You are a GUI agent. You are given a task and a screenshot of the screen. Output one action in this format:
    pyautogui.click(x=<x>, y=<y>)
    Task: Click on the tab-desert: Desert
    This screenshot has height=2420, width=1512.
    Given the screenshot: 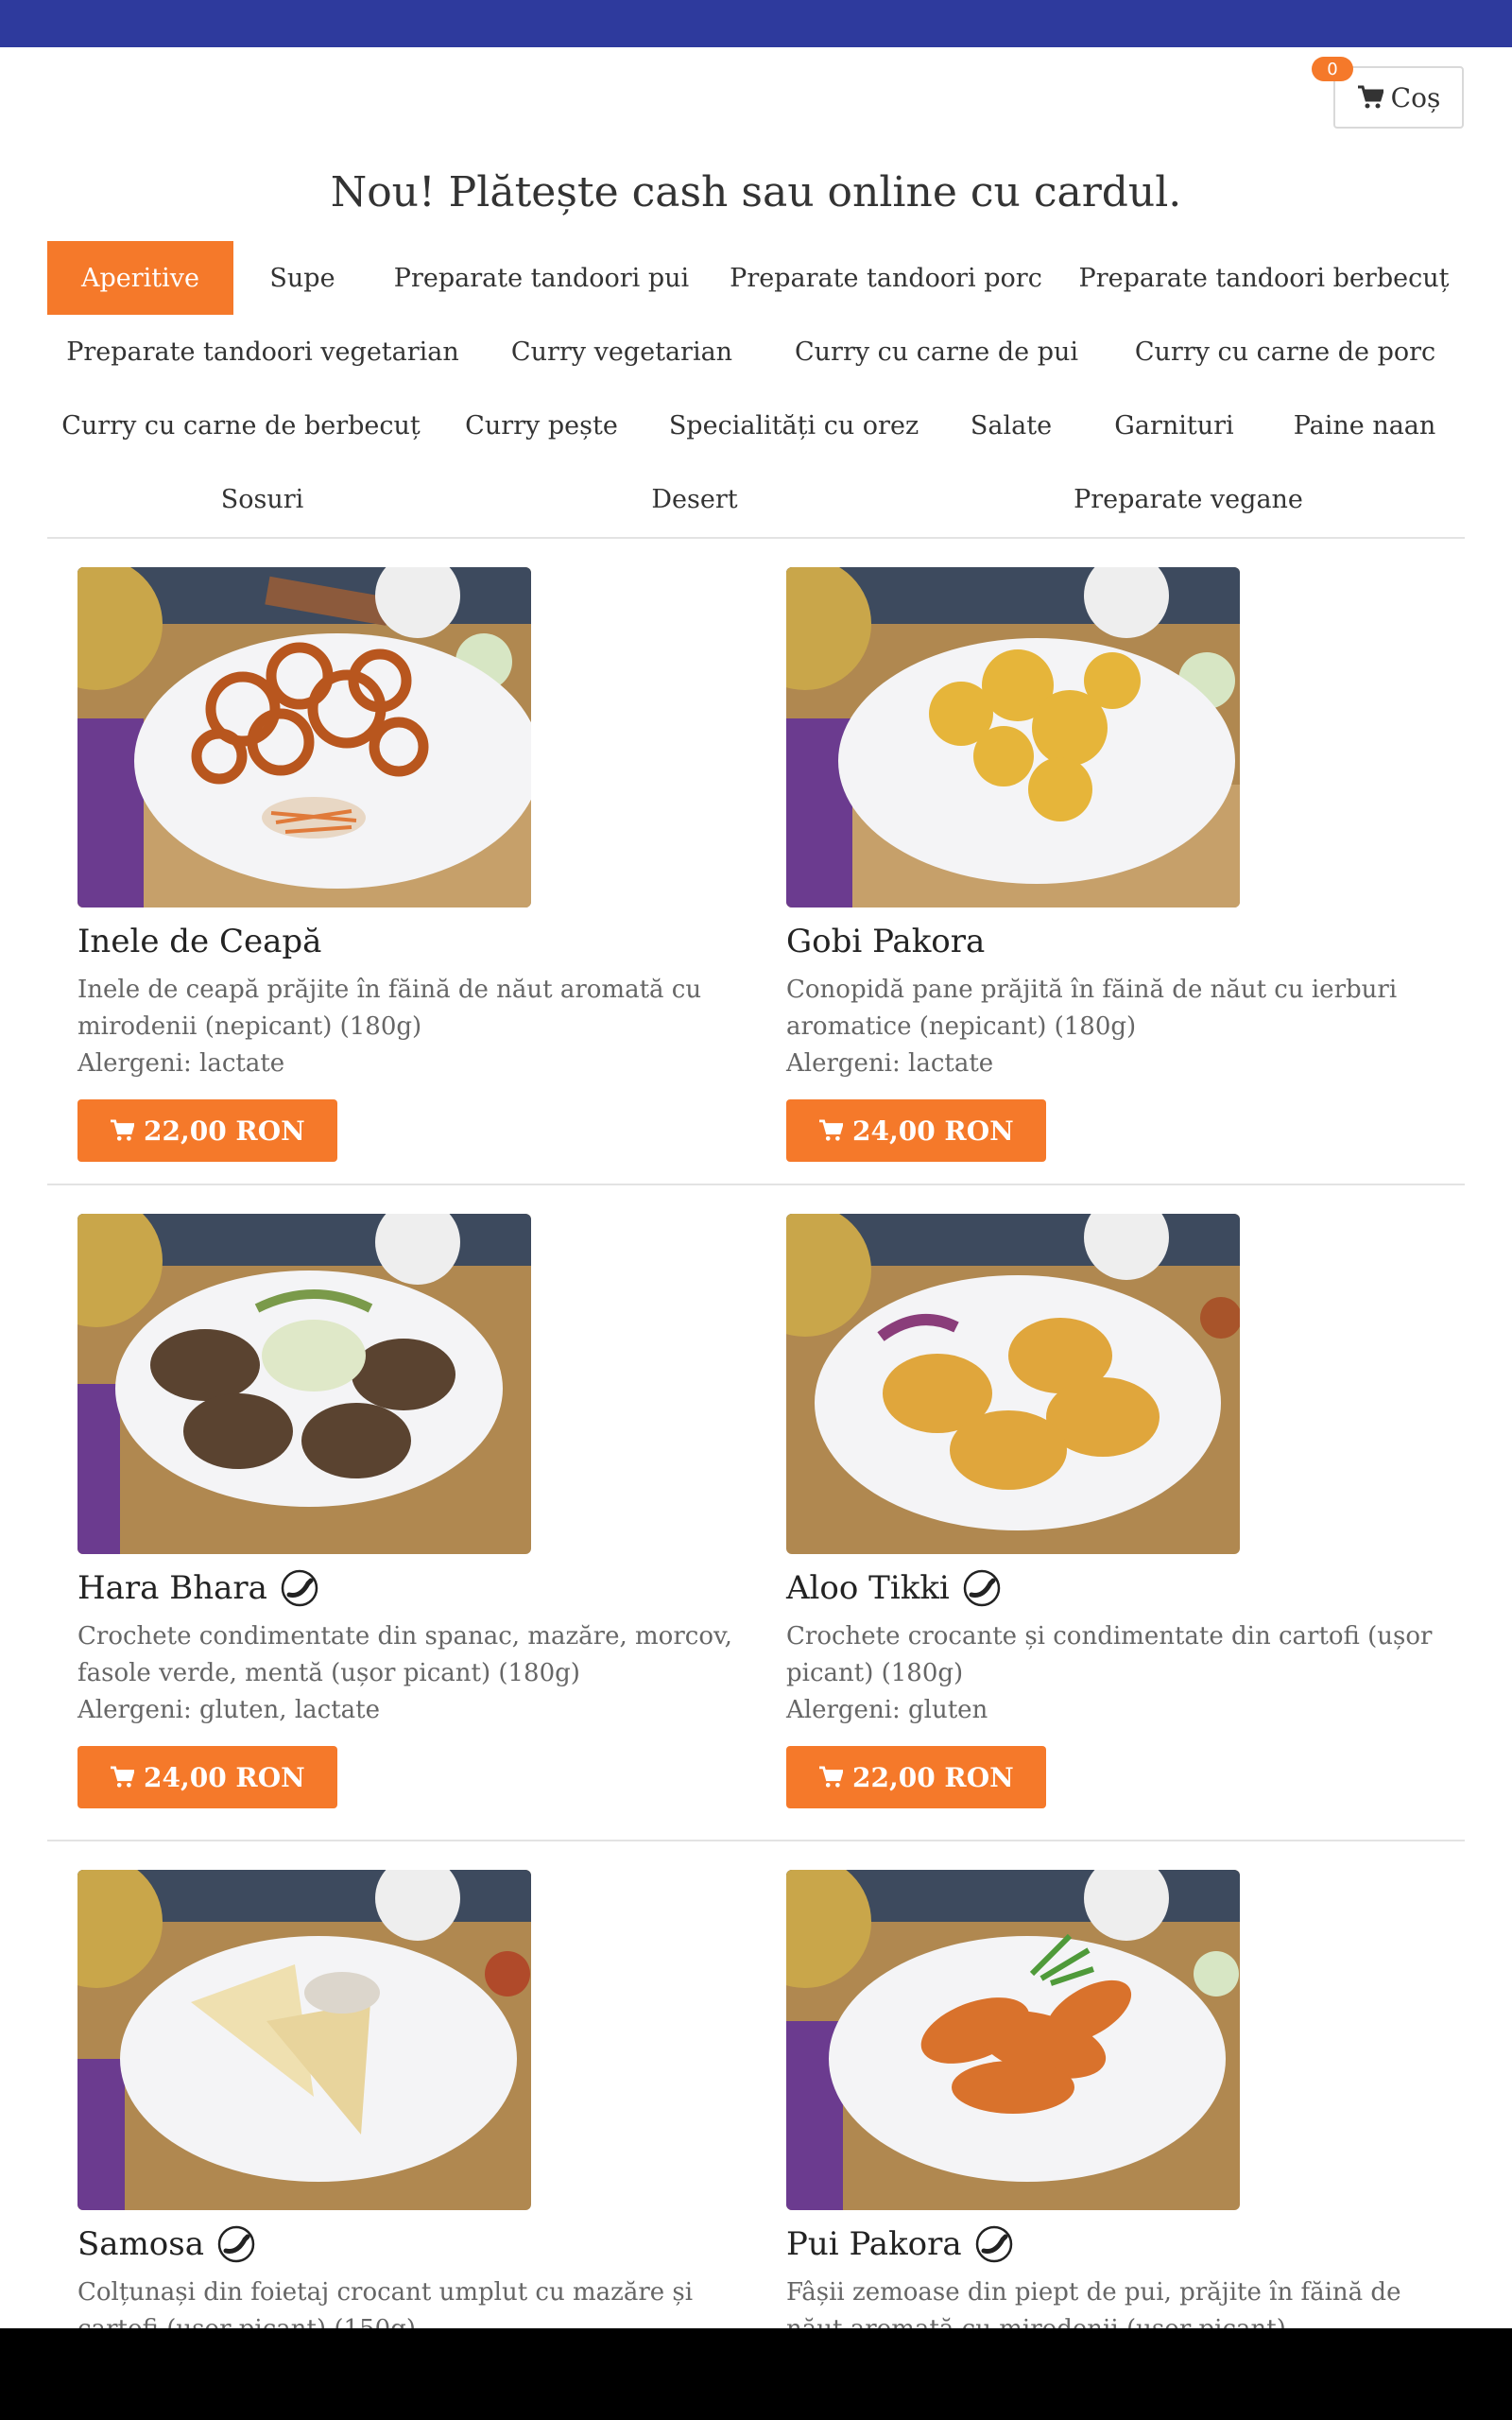 What is the action you would take?
    pyautogui.click(x=694, y=499)
    